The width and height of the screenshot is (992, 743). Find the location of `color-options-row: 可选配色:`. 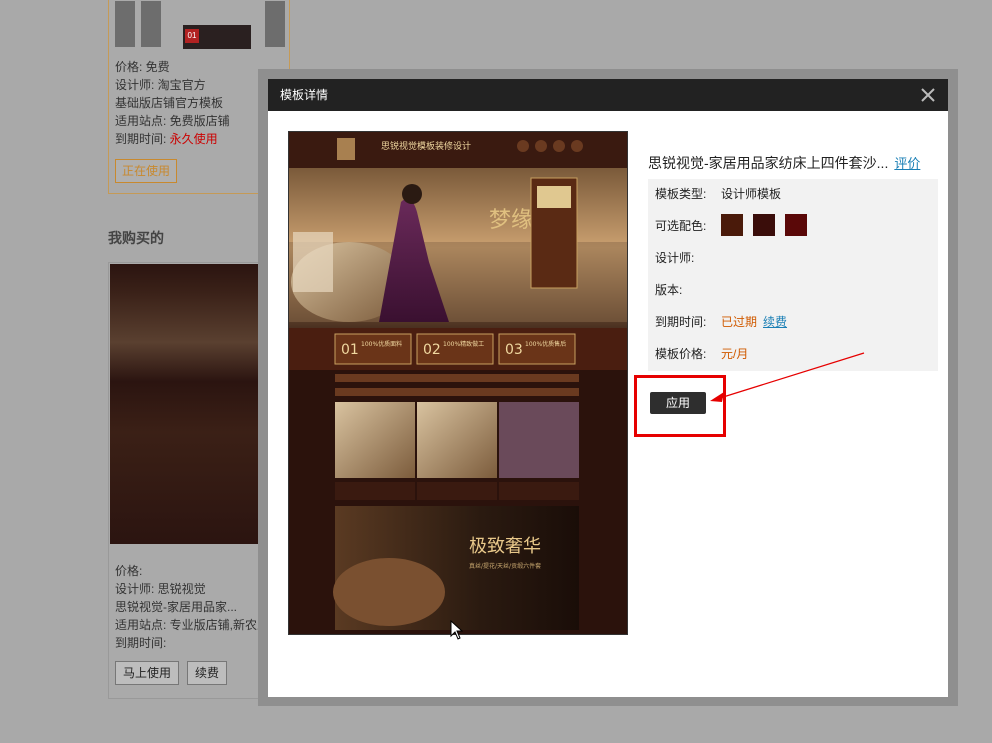

color-options-row: 可选配色: is located at coordinates (731, 225).